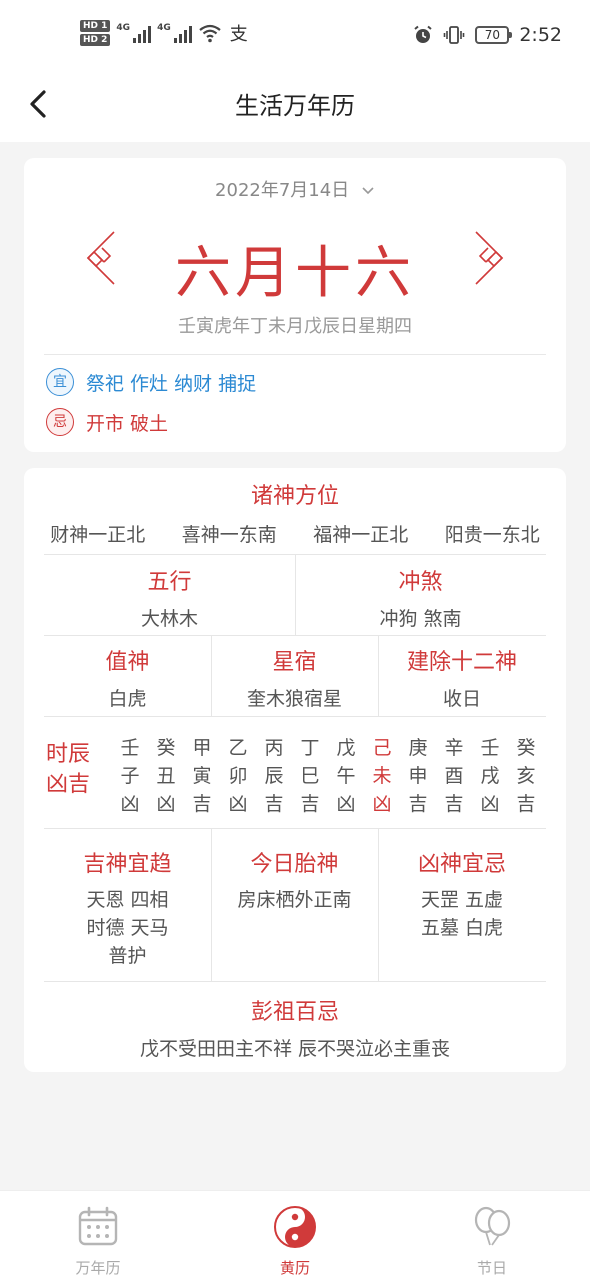 This screenshot has height=1278, width=590. I want to click on ji-badge: 忌, so click(60, 422).